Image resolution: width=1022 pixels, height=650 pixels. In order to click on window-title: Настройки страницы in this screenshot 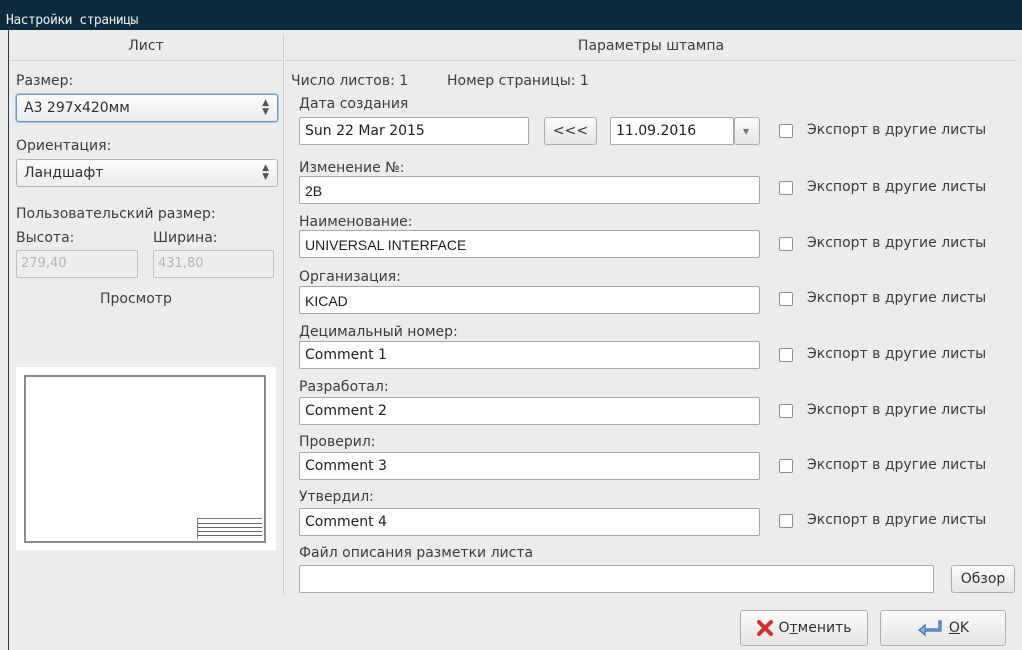, I will do `click(72, 20)`.